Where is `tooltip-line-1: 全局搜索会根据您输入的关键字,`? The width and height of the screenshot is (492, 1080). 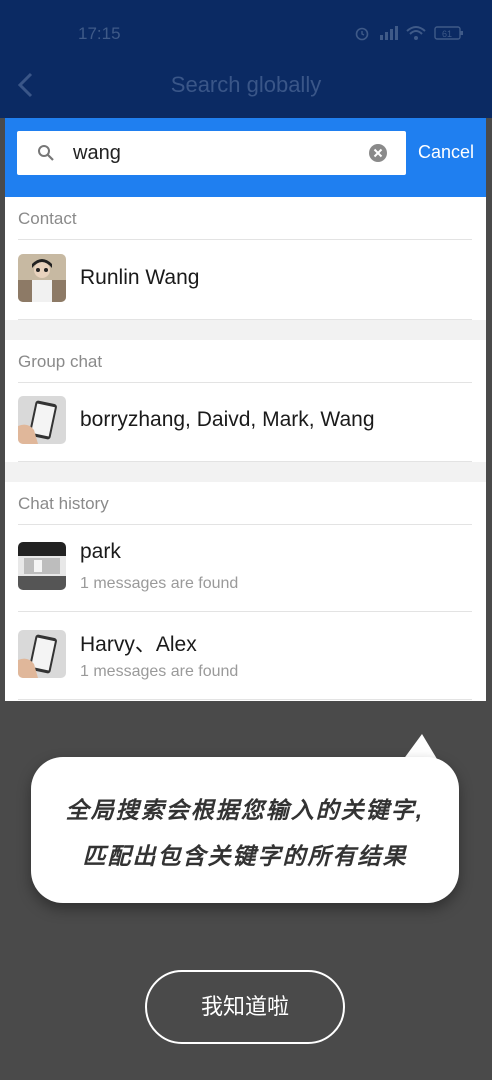 tooltip-line-1: 全局搜索会根据您输入的关键字, is located at coordinates (245, 810).